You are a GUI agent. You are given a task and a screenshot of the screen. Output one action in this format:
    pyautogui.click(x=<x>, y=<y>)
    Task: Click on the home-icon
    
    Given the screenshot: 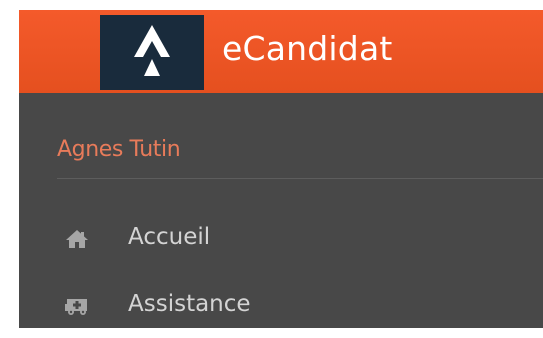 What is the action you would take?
    pyautogui.click(x=77, y=239)
    